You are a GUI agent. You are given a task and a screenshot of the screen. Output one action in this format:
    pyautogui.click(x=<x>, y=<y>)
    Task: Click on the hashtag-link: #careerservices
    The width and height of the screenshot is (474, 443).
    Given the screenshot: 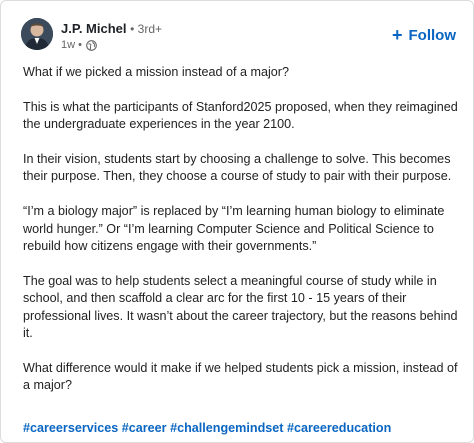 What is the action you would take?
    pyautogui.click(x=70, y=428)
    